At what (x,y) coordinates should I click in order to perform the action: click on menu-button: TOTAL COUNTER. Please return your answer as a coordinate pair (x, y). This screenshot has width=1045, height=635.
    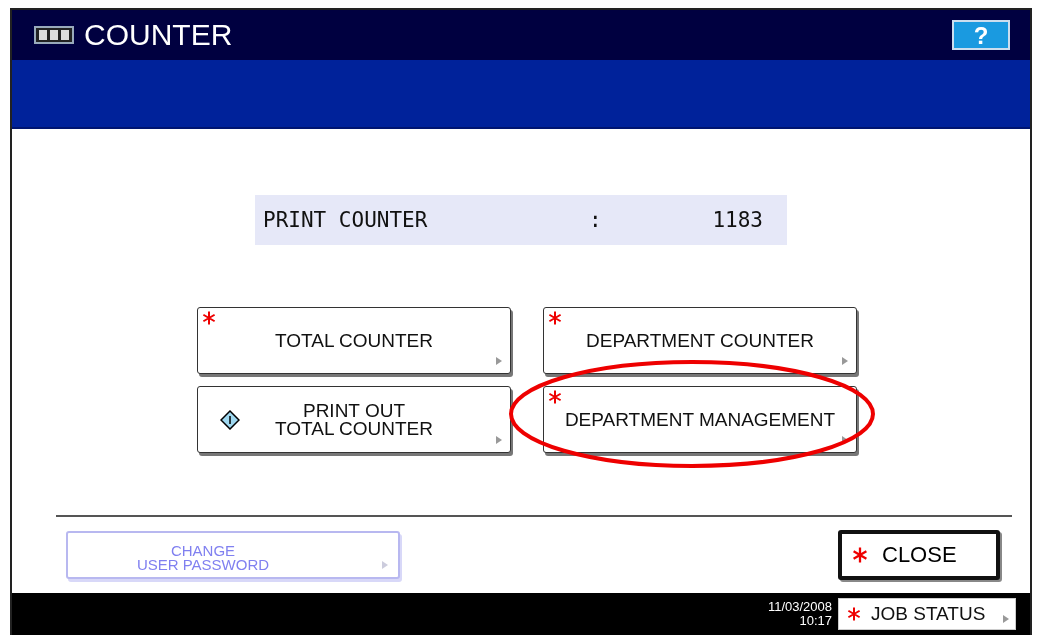
    Looking at the image, I should click on (354, 340).